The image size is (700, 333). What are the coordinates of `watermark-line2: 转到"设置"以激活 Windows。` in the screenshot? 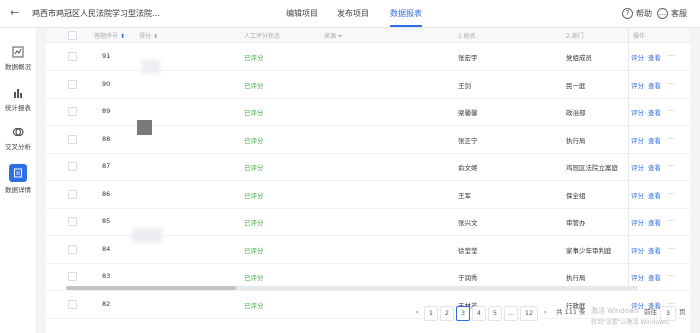 It's located at (632, 322).